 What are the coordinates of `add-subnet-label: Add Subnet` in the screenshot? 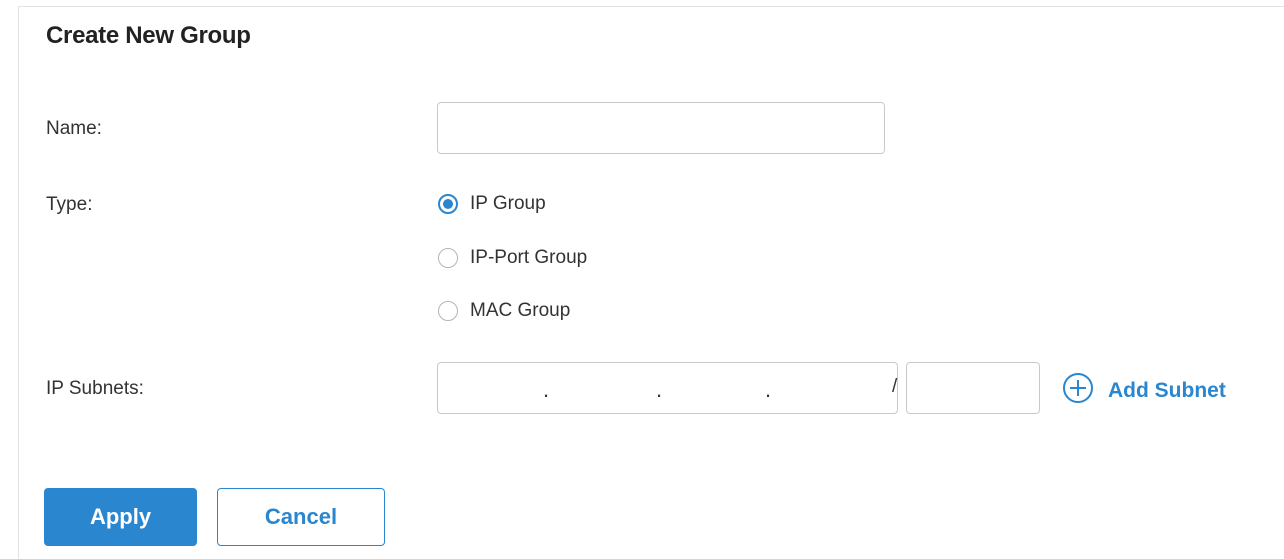 It's located at (1167, 390).